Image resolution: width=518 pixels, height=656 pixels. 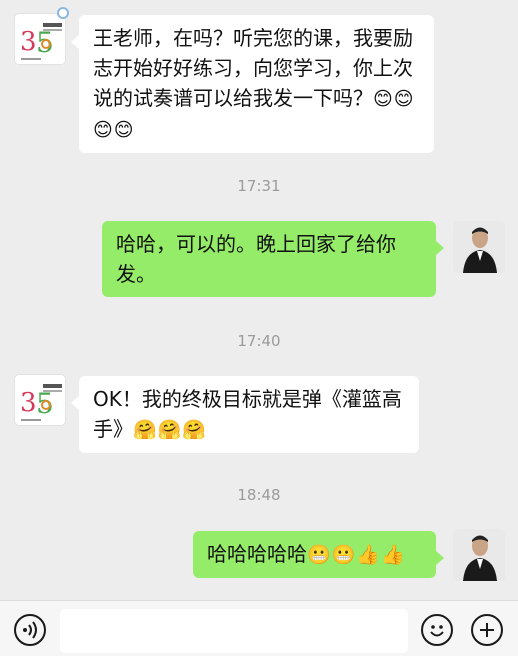 What do you see at coordinates (245, 414) in the screenshot?
I see `message-bubble-left: OK！我的终极目标就是弹《灌篮高手》🤗🤗🤗` at bounding box center [245, 414].